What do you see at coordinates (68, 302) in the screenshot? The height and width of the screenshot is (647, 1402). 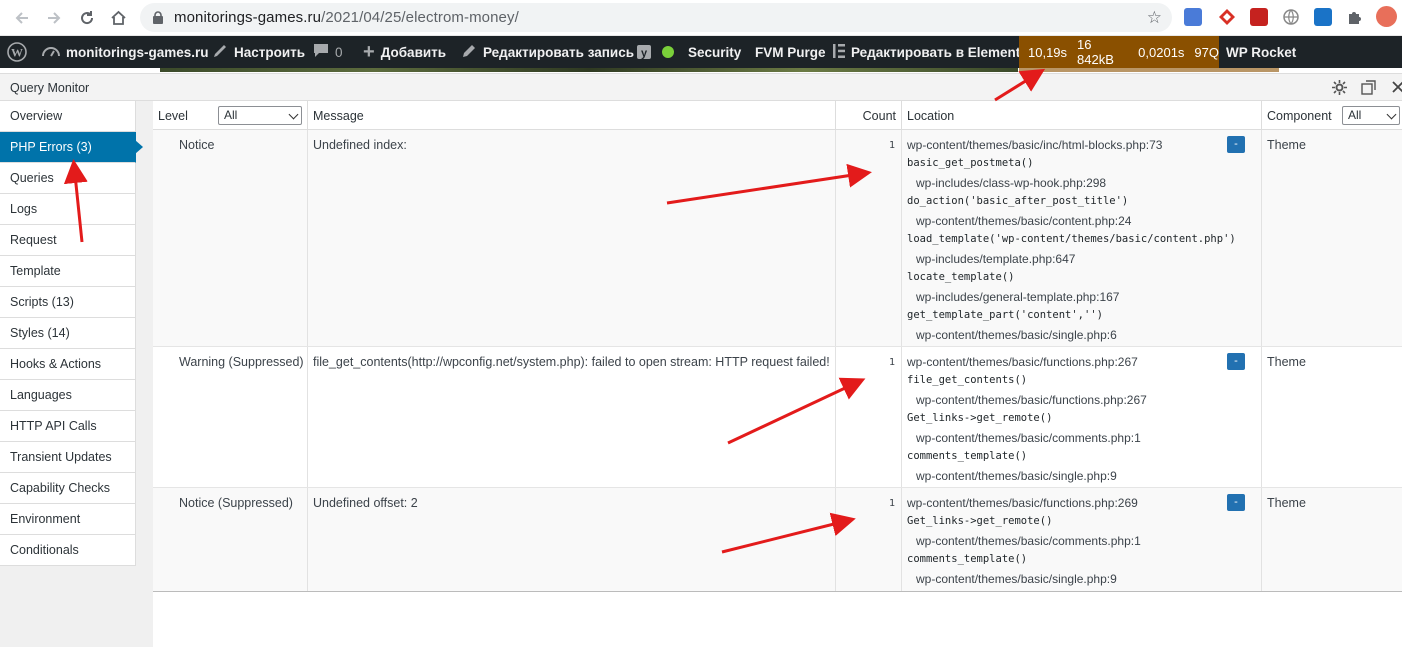 I see `nav-scripts: Scripts (13)` at bounding box center [68, 302].